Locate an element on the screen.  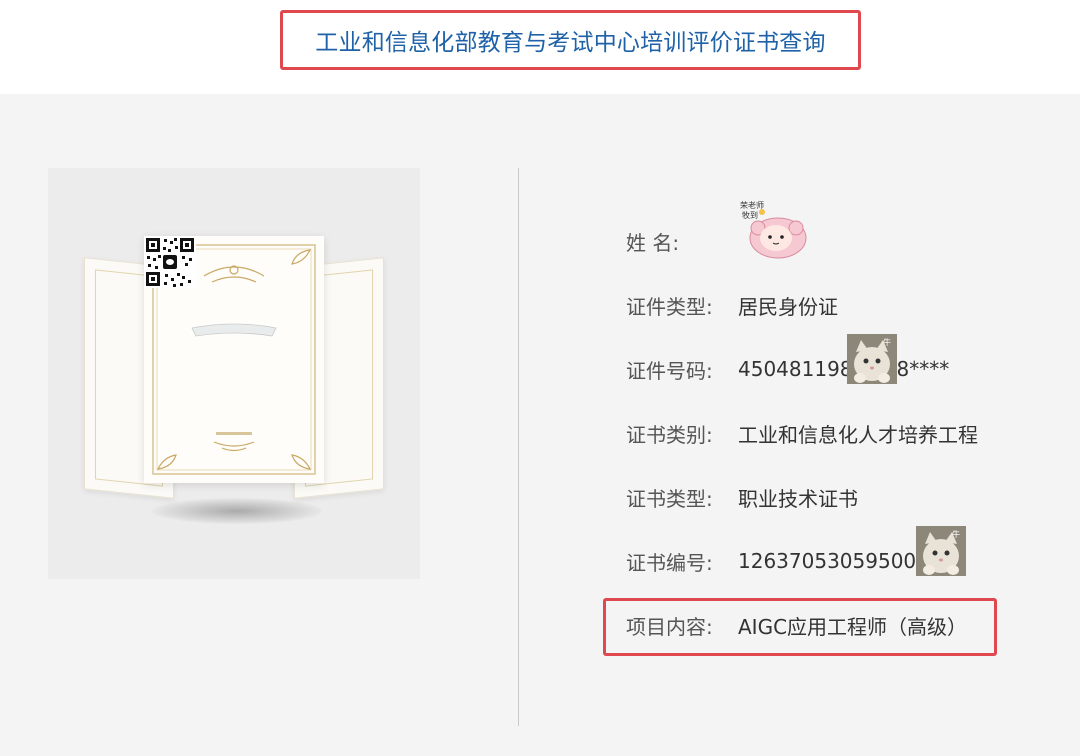
sticker-caption: 荣老师 is located at coordinates (752, 205).